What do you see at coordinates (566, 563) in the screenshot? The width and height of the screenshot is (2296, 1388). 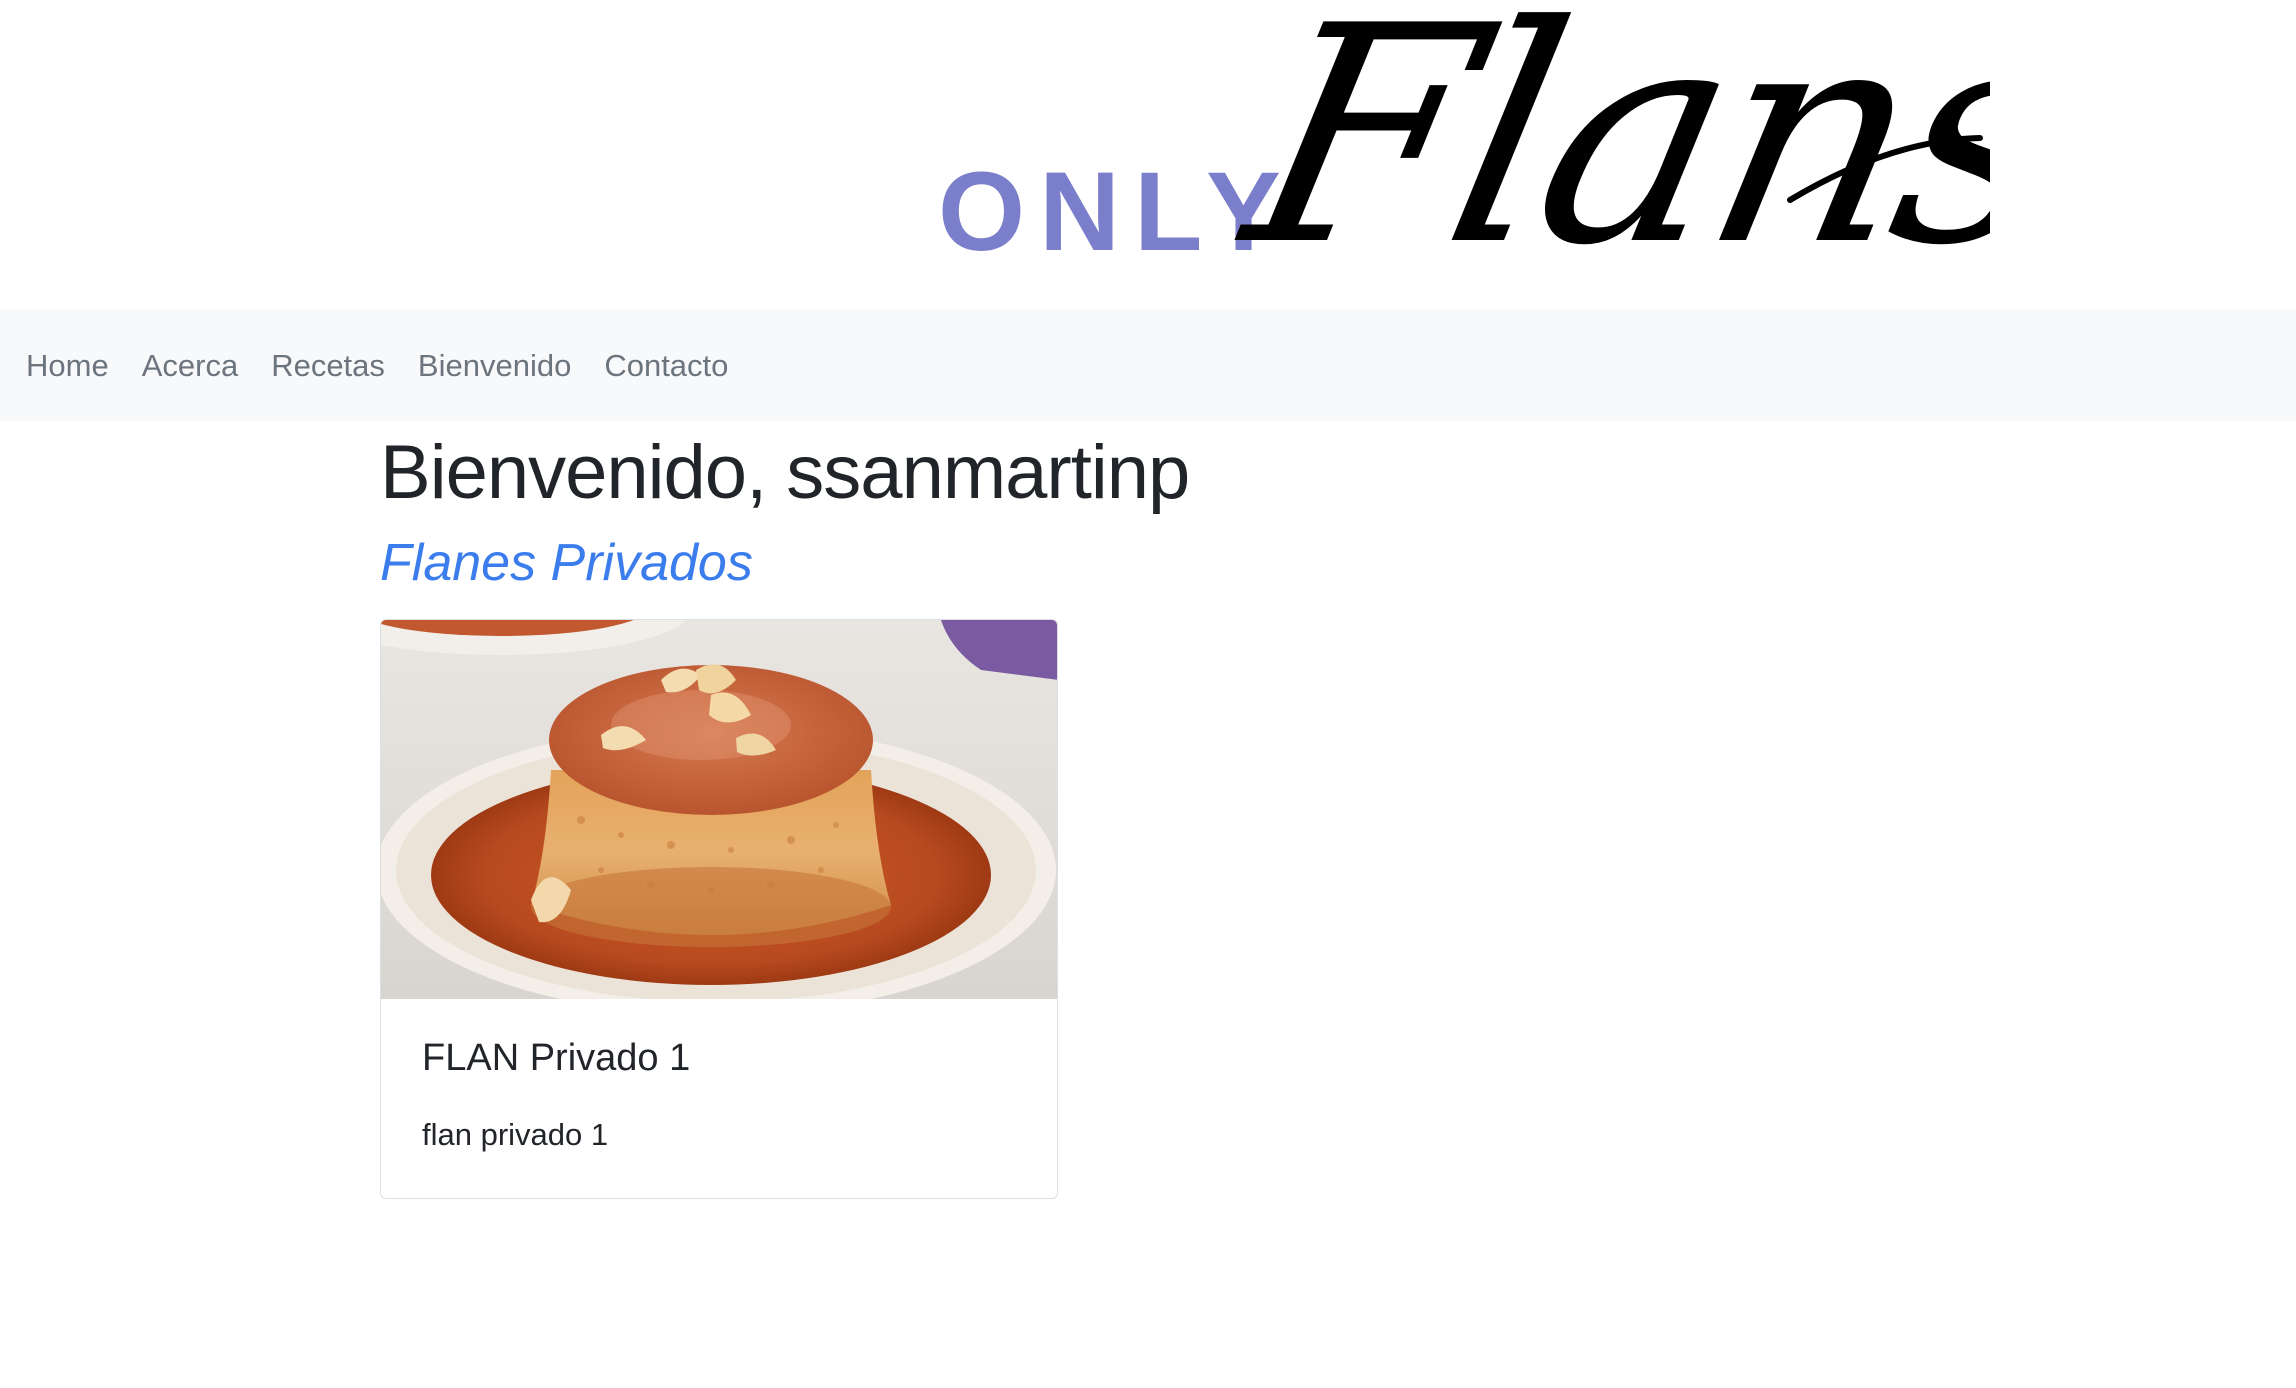 I see `section-title: Flanes Privados` at bounding box center [566, 563].